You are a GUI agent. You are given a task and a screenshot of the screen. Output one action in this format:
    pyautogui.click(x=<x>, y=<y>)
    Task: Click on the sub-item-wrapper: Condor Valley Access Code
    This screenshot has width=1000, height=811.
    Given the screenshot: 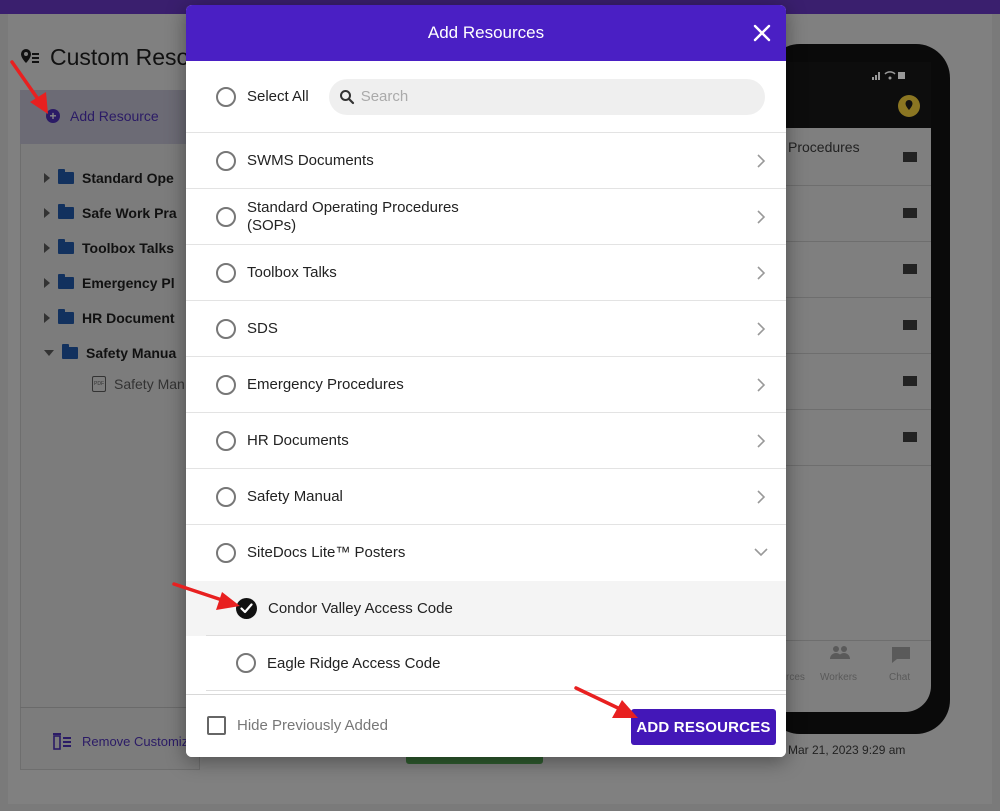 What is the action you would take?
    pyautogui.click(x=486, y=608)
    